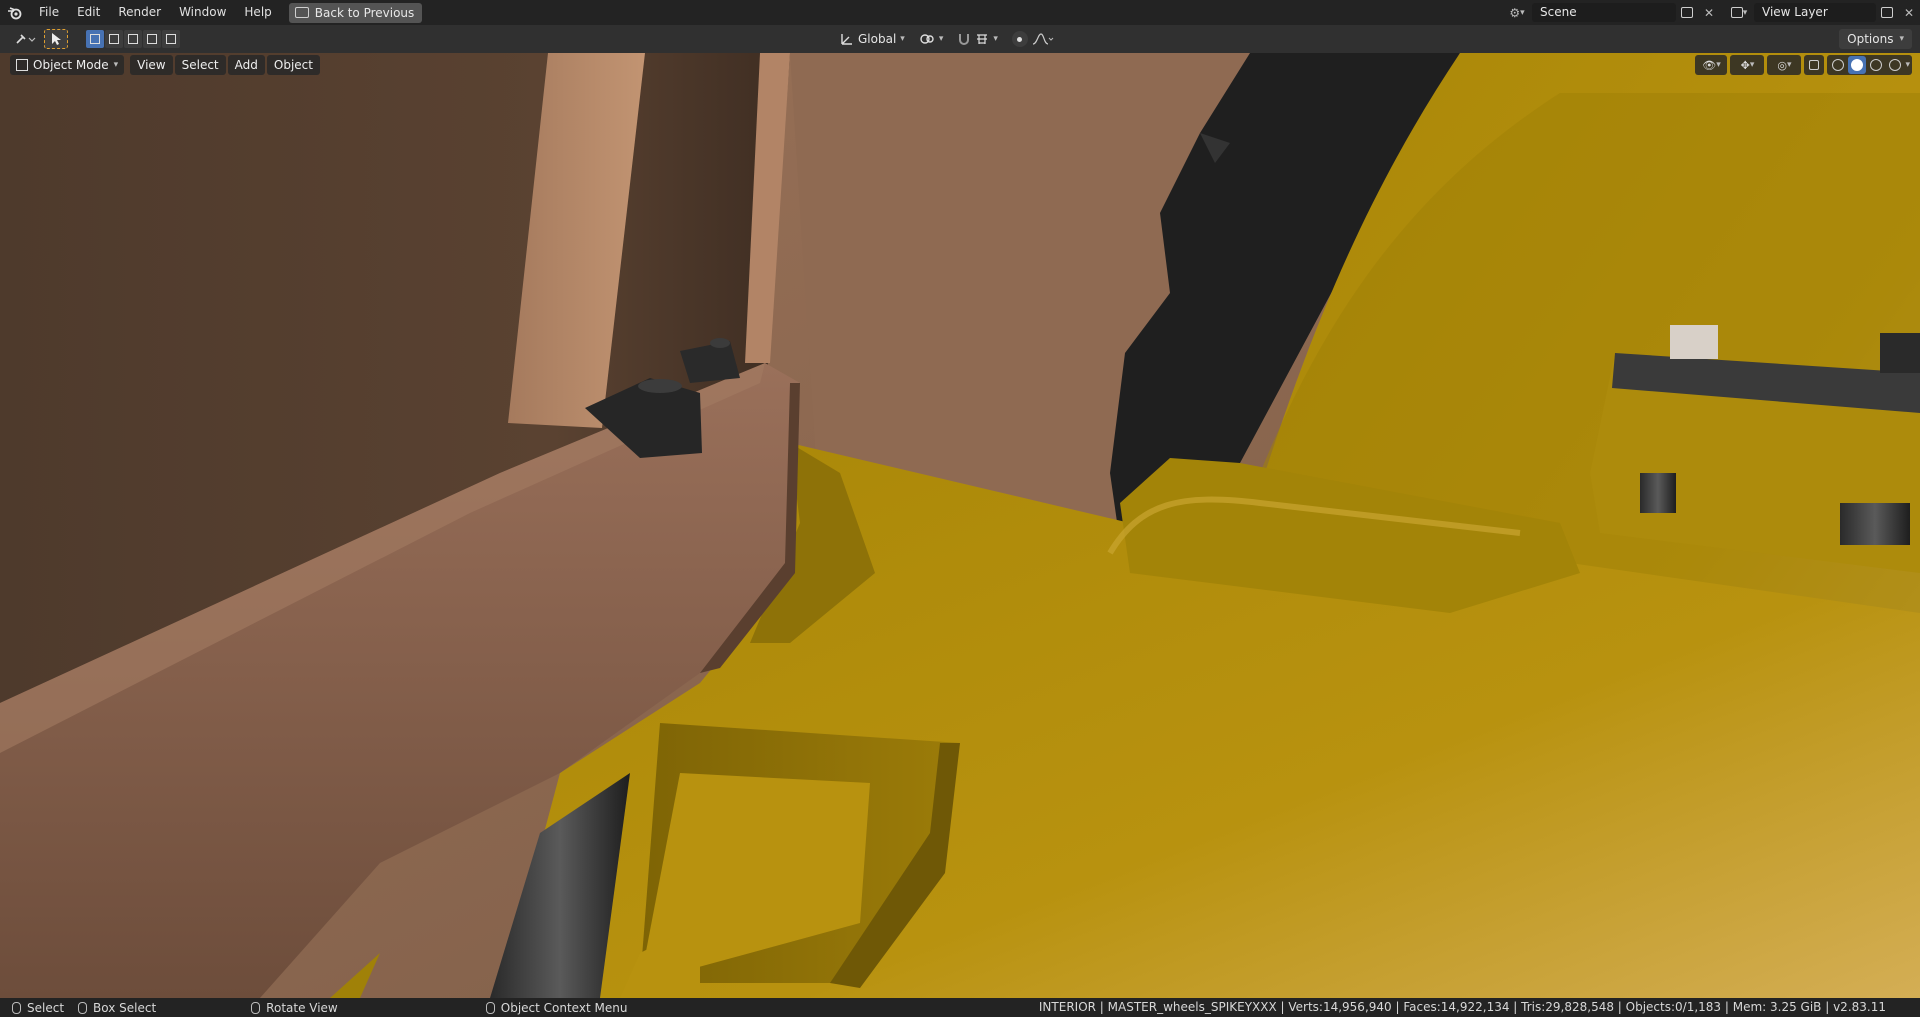 The image size is (1920, 1017). What do you see at coordinates (927, 39) in the screenshot?
I see `pivot-icon` at bounding box center [927, 39].